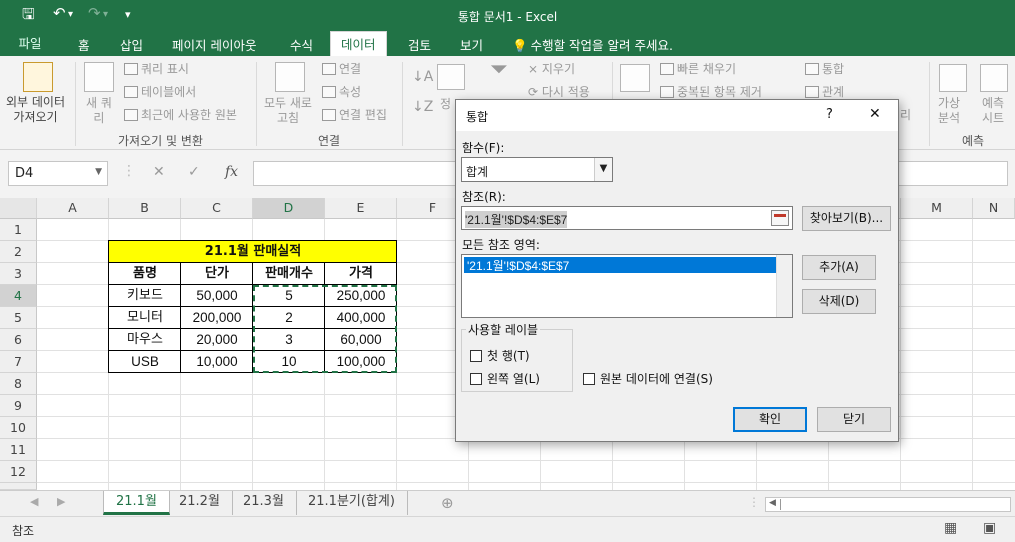 The height and width of the screenshot is (542, 1015). What do you see at coordinates (136, 503) in the screenshot?
I see `sheet-tab-21-1: 21.1월` at bounding box center [136, 503].